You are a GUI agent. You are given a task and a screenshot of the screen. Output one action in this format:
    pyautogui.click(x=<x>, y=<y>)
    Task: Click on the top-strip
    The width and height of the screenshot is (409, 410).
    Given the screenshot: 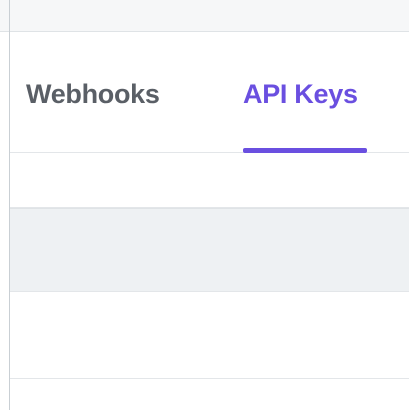 What is the action you would take?
    pyautogui.click(x=204, y=16)
    